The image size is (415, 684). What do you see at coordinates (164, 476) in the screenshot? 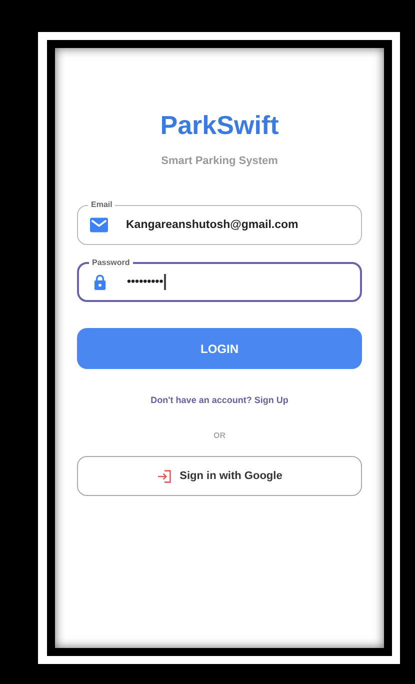
I see `sign-in-icon` at bounding box center [164, 476].